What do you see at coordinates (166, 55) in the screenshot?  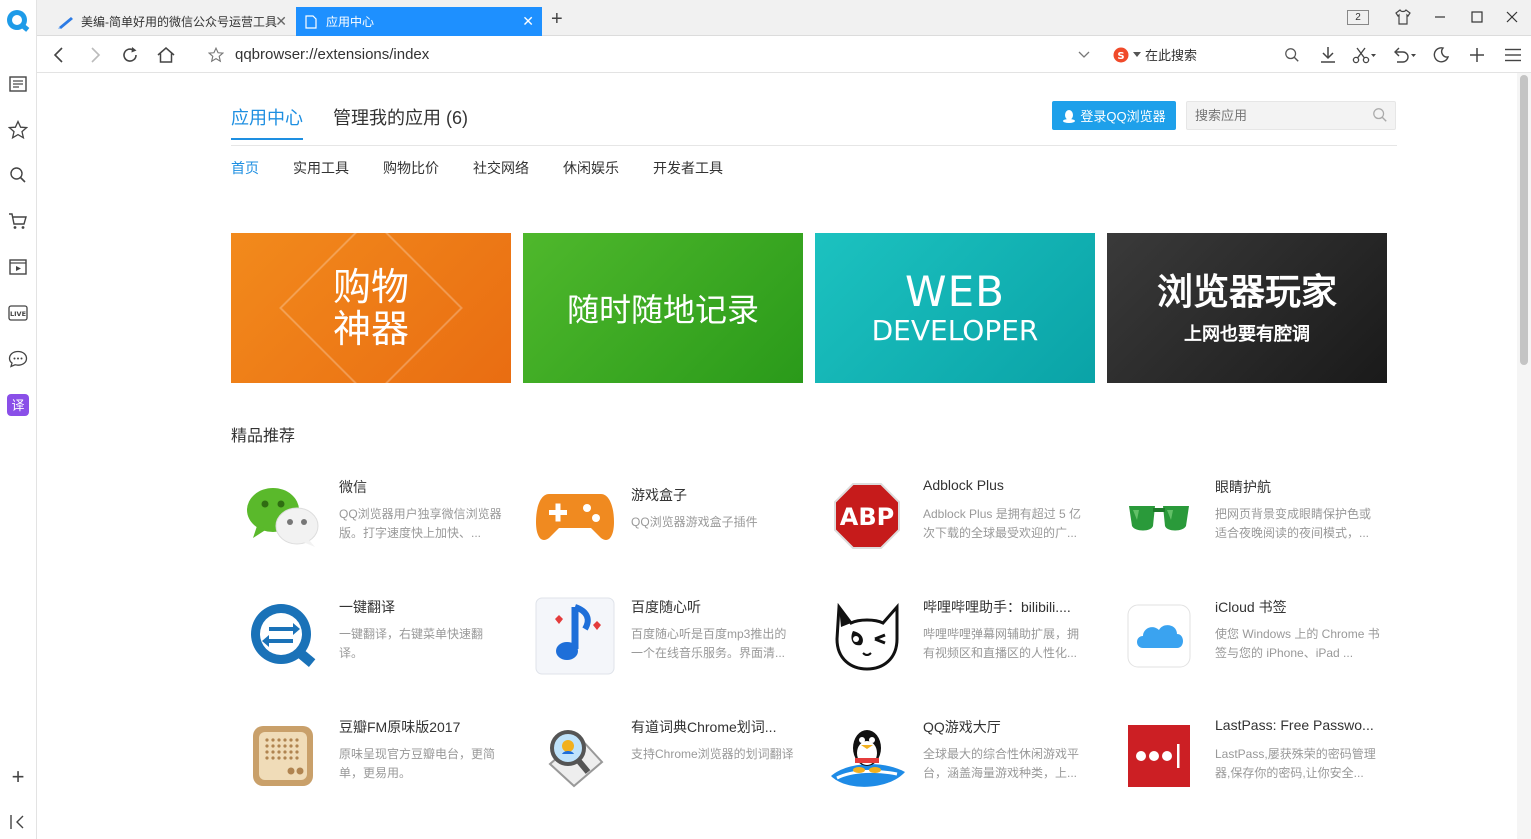 I see `home-icon` at bounding box center [166, 55].